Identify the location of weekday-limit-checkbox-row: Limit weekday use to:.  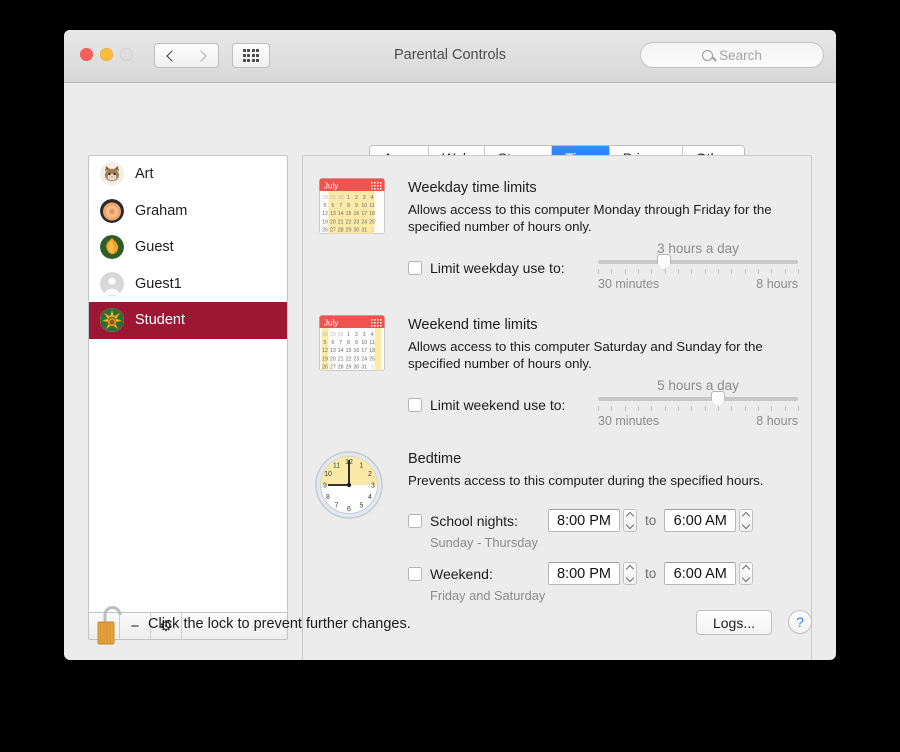
(486, 268).